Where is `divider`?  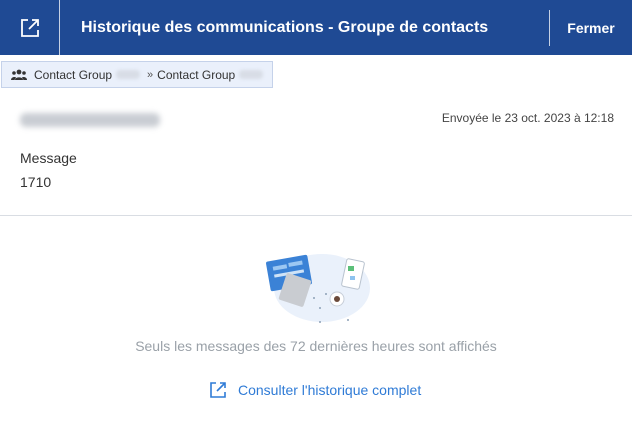
divider is located at coordinates (316, 215).